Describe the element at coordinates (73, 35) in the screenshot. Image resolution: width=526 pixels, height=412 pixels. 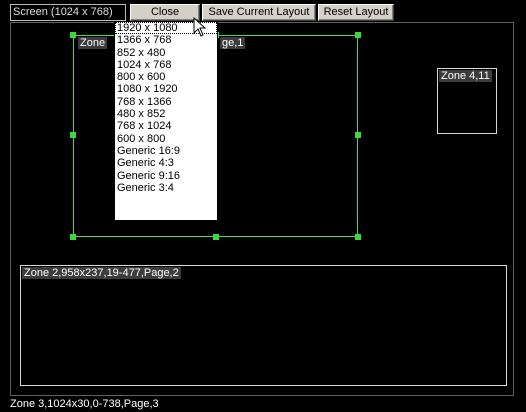
I see `resize-handle-nw` at that location.